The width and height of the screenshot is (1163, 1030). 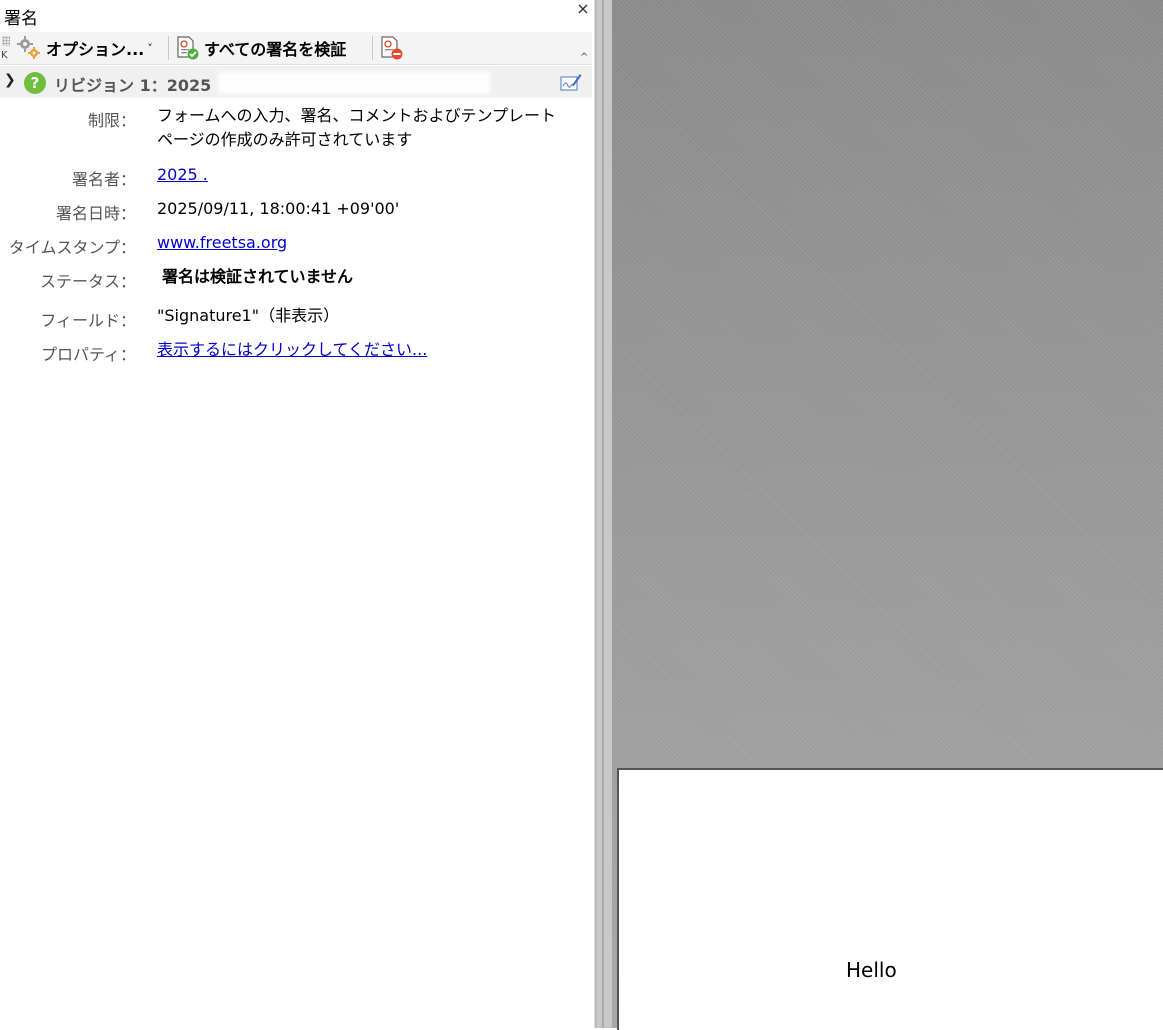 I want to click on clear-signature-button, so click(x=391, y=48).